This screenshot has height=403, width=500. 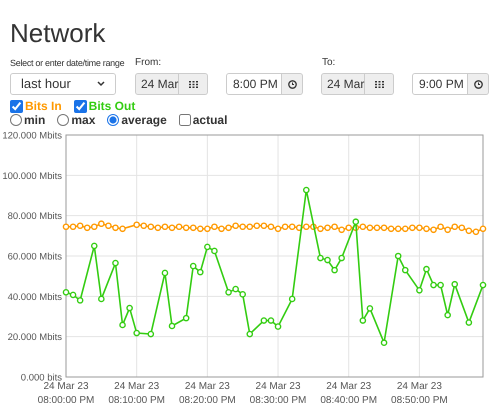 What do you see at coordinates (148, 63) in the screenshot?
I see `from-label: From:` at bounding box center [148, 63].